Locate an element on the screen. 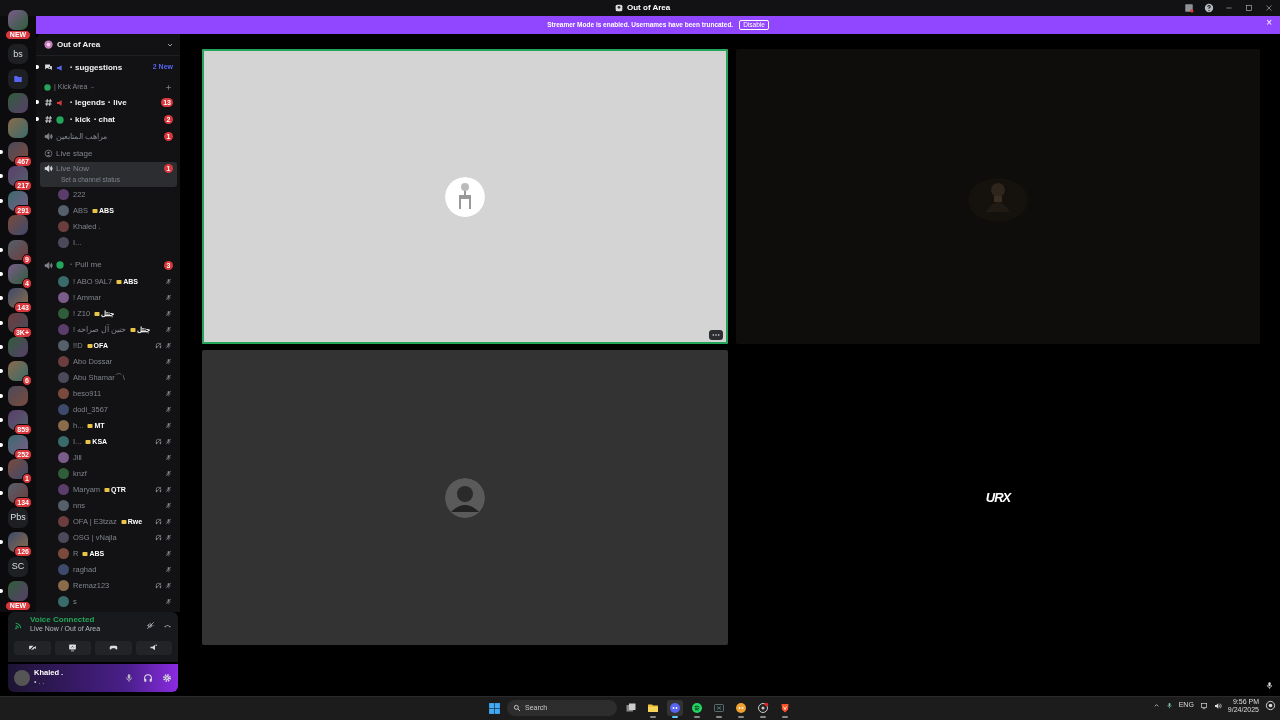 This screenshot has width=1280, height=720. channel-name: مراهب المتابعين is located at coordinates (82, 136).